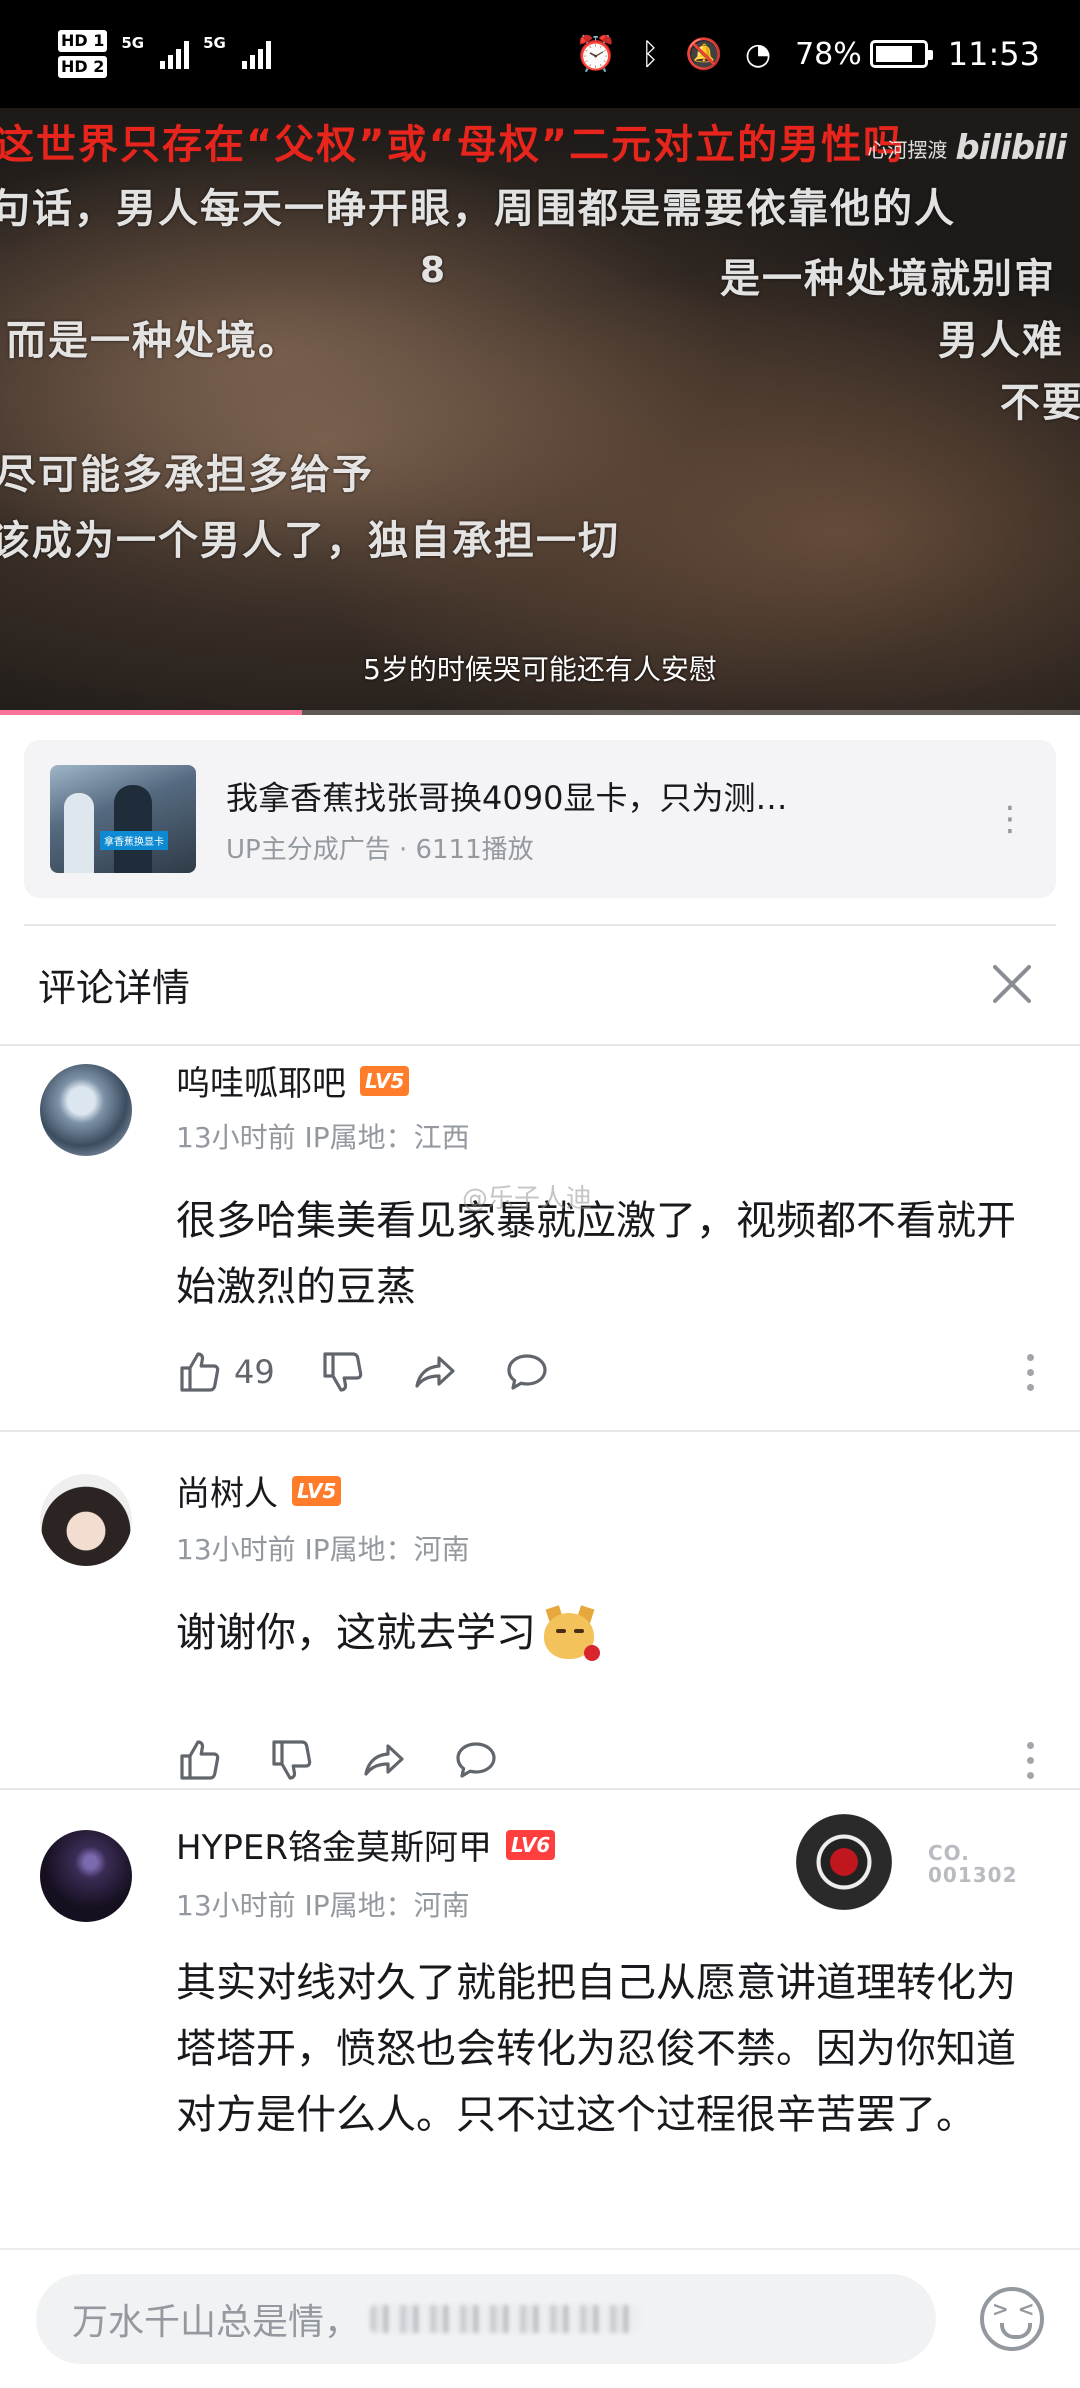  What do you see at coordinates (571, 1634) in the screenshot?
I see `doge-emoji-icon` at bounding box center [571, 1634].